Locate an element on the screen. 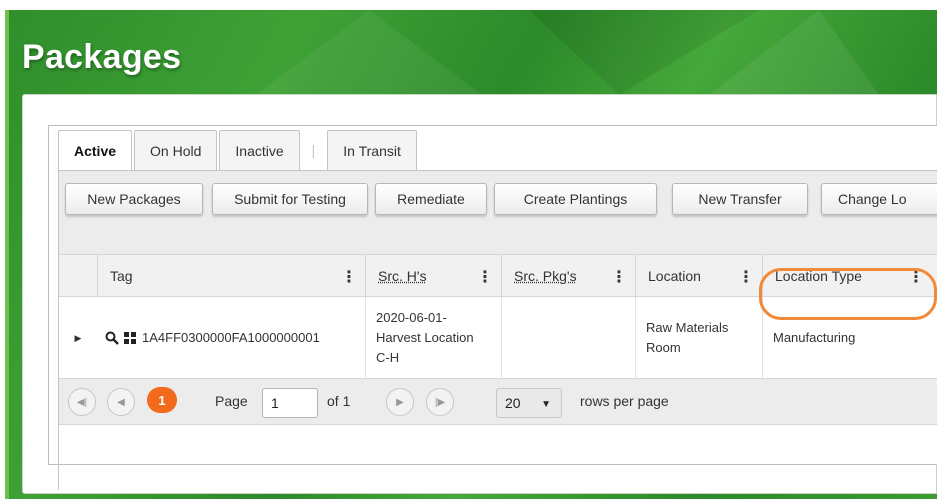 Image resolution: width=937 pixels, height=499 pixels. column-label-location: Location is located at coordinates (674, 276).